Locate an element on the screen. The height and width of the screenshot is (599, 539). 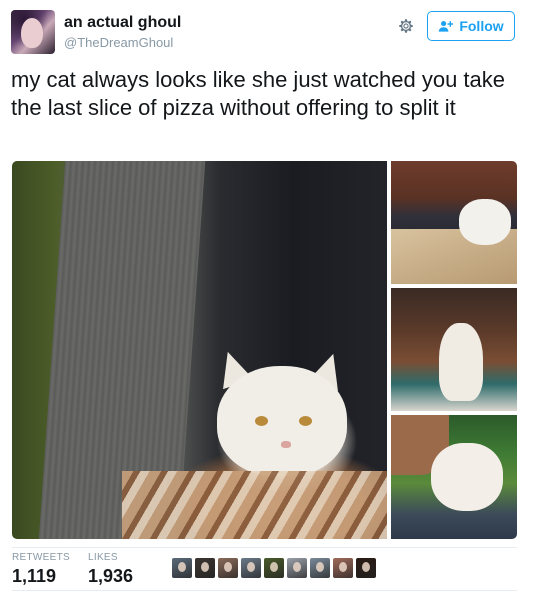
cat-in-box-photo is located at coordinates (454, 222).